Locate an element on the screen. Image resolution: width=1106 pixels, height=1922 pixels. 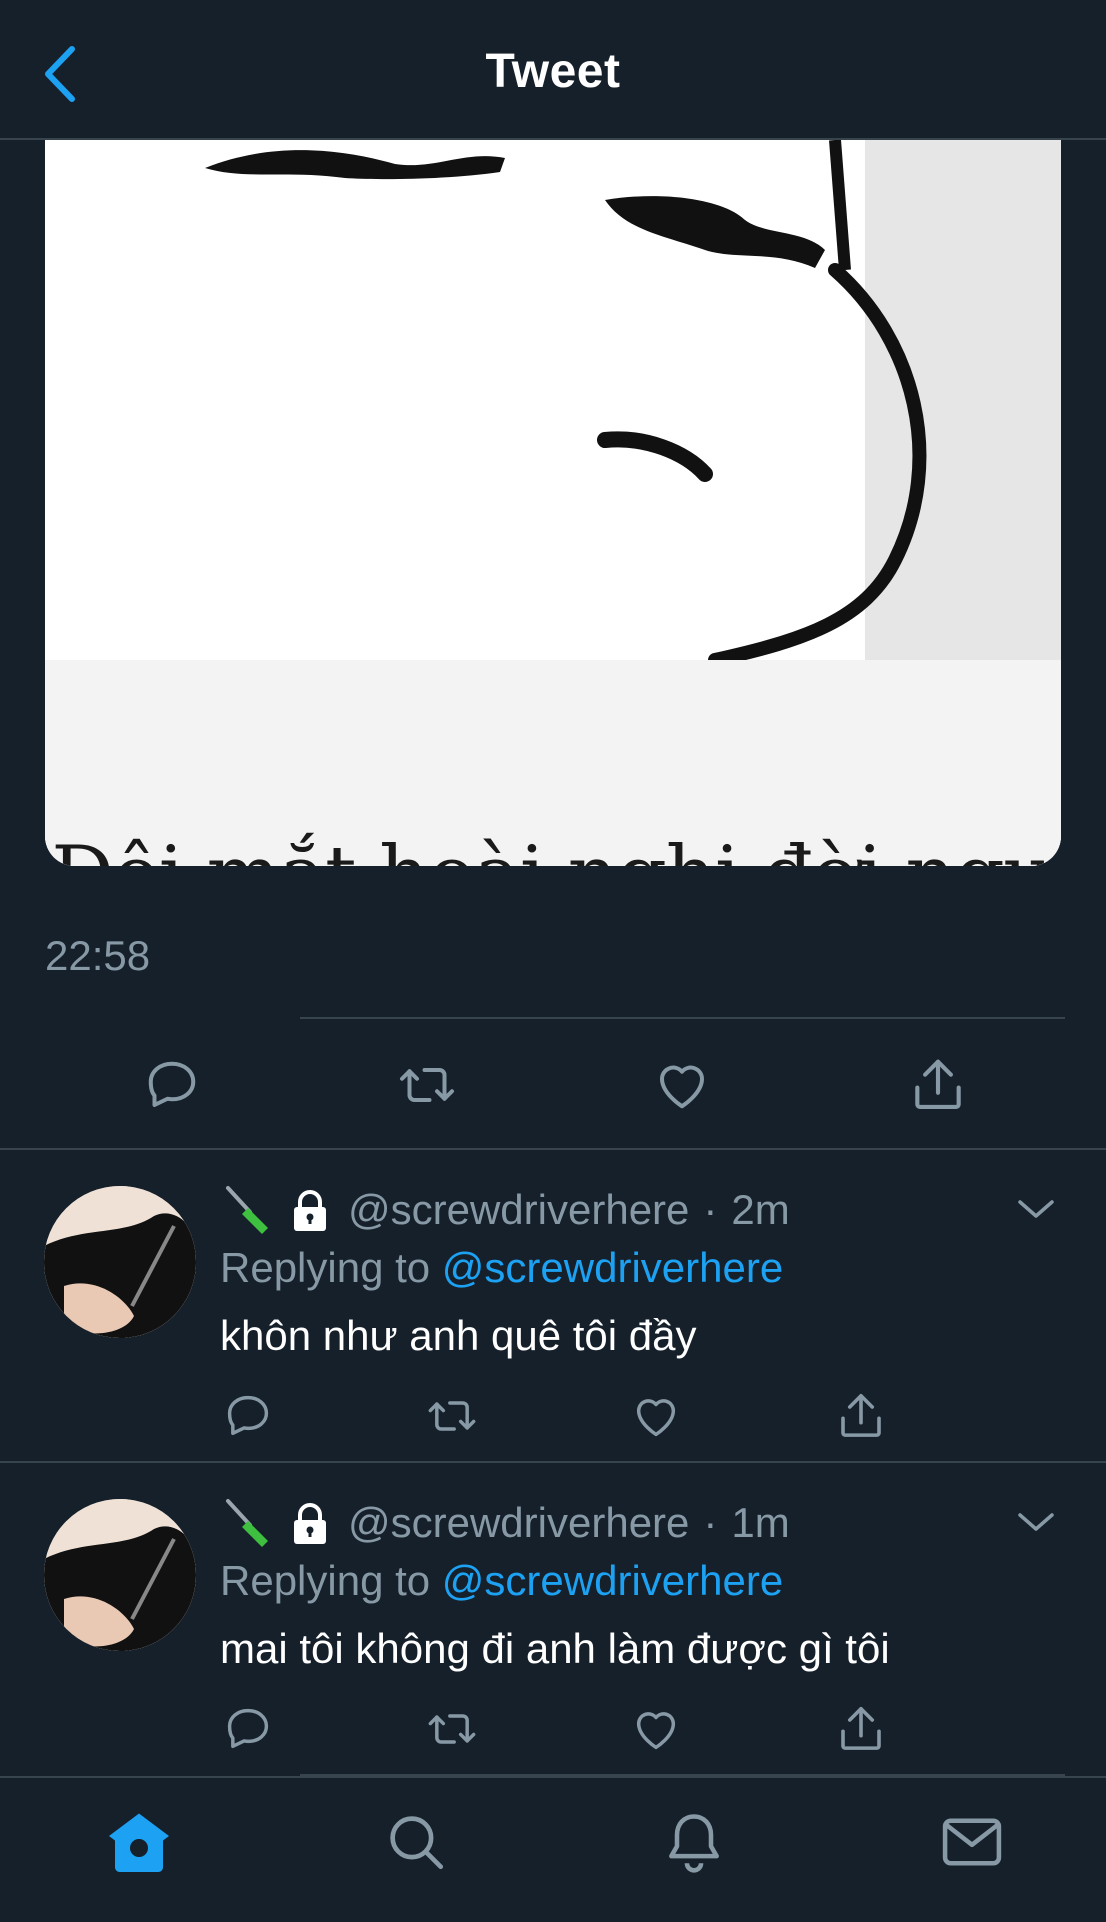
tab-home is located at coordinates (139, 1842).